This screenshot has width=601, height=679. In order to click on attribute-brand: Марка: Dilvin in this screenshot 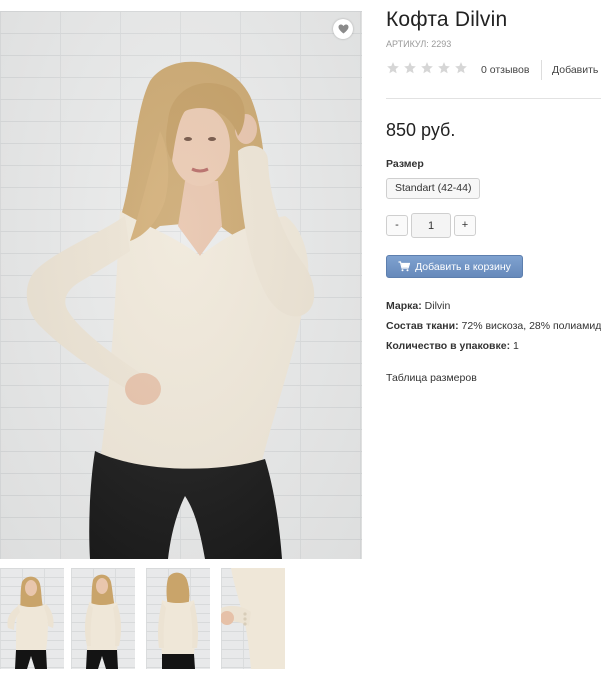, I will do `click(418, 306)`.